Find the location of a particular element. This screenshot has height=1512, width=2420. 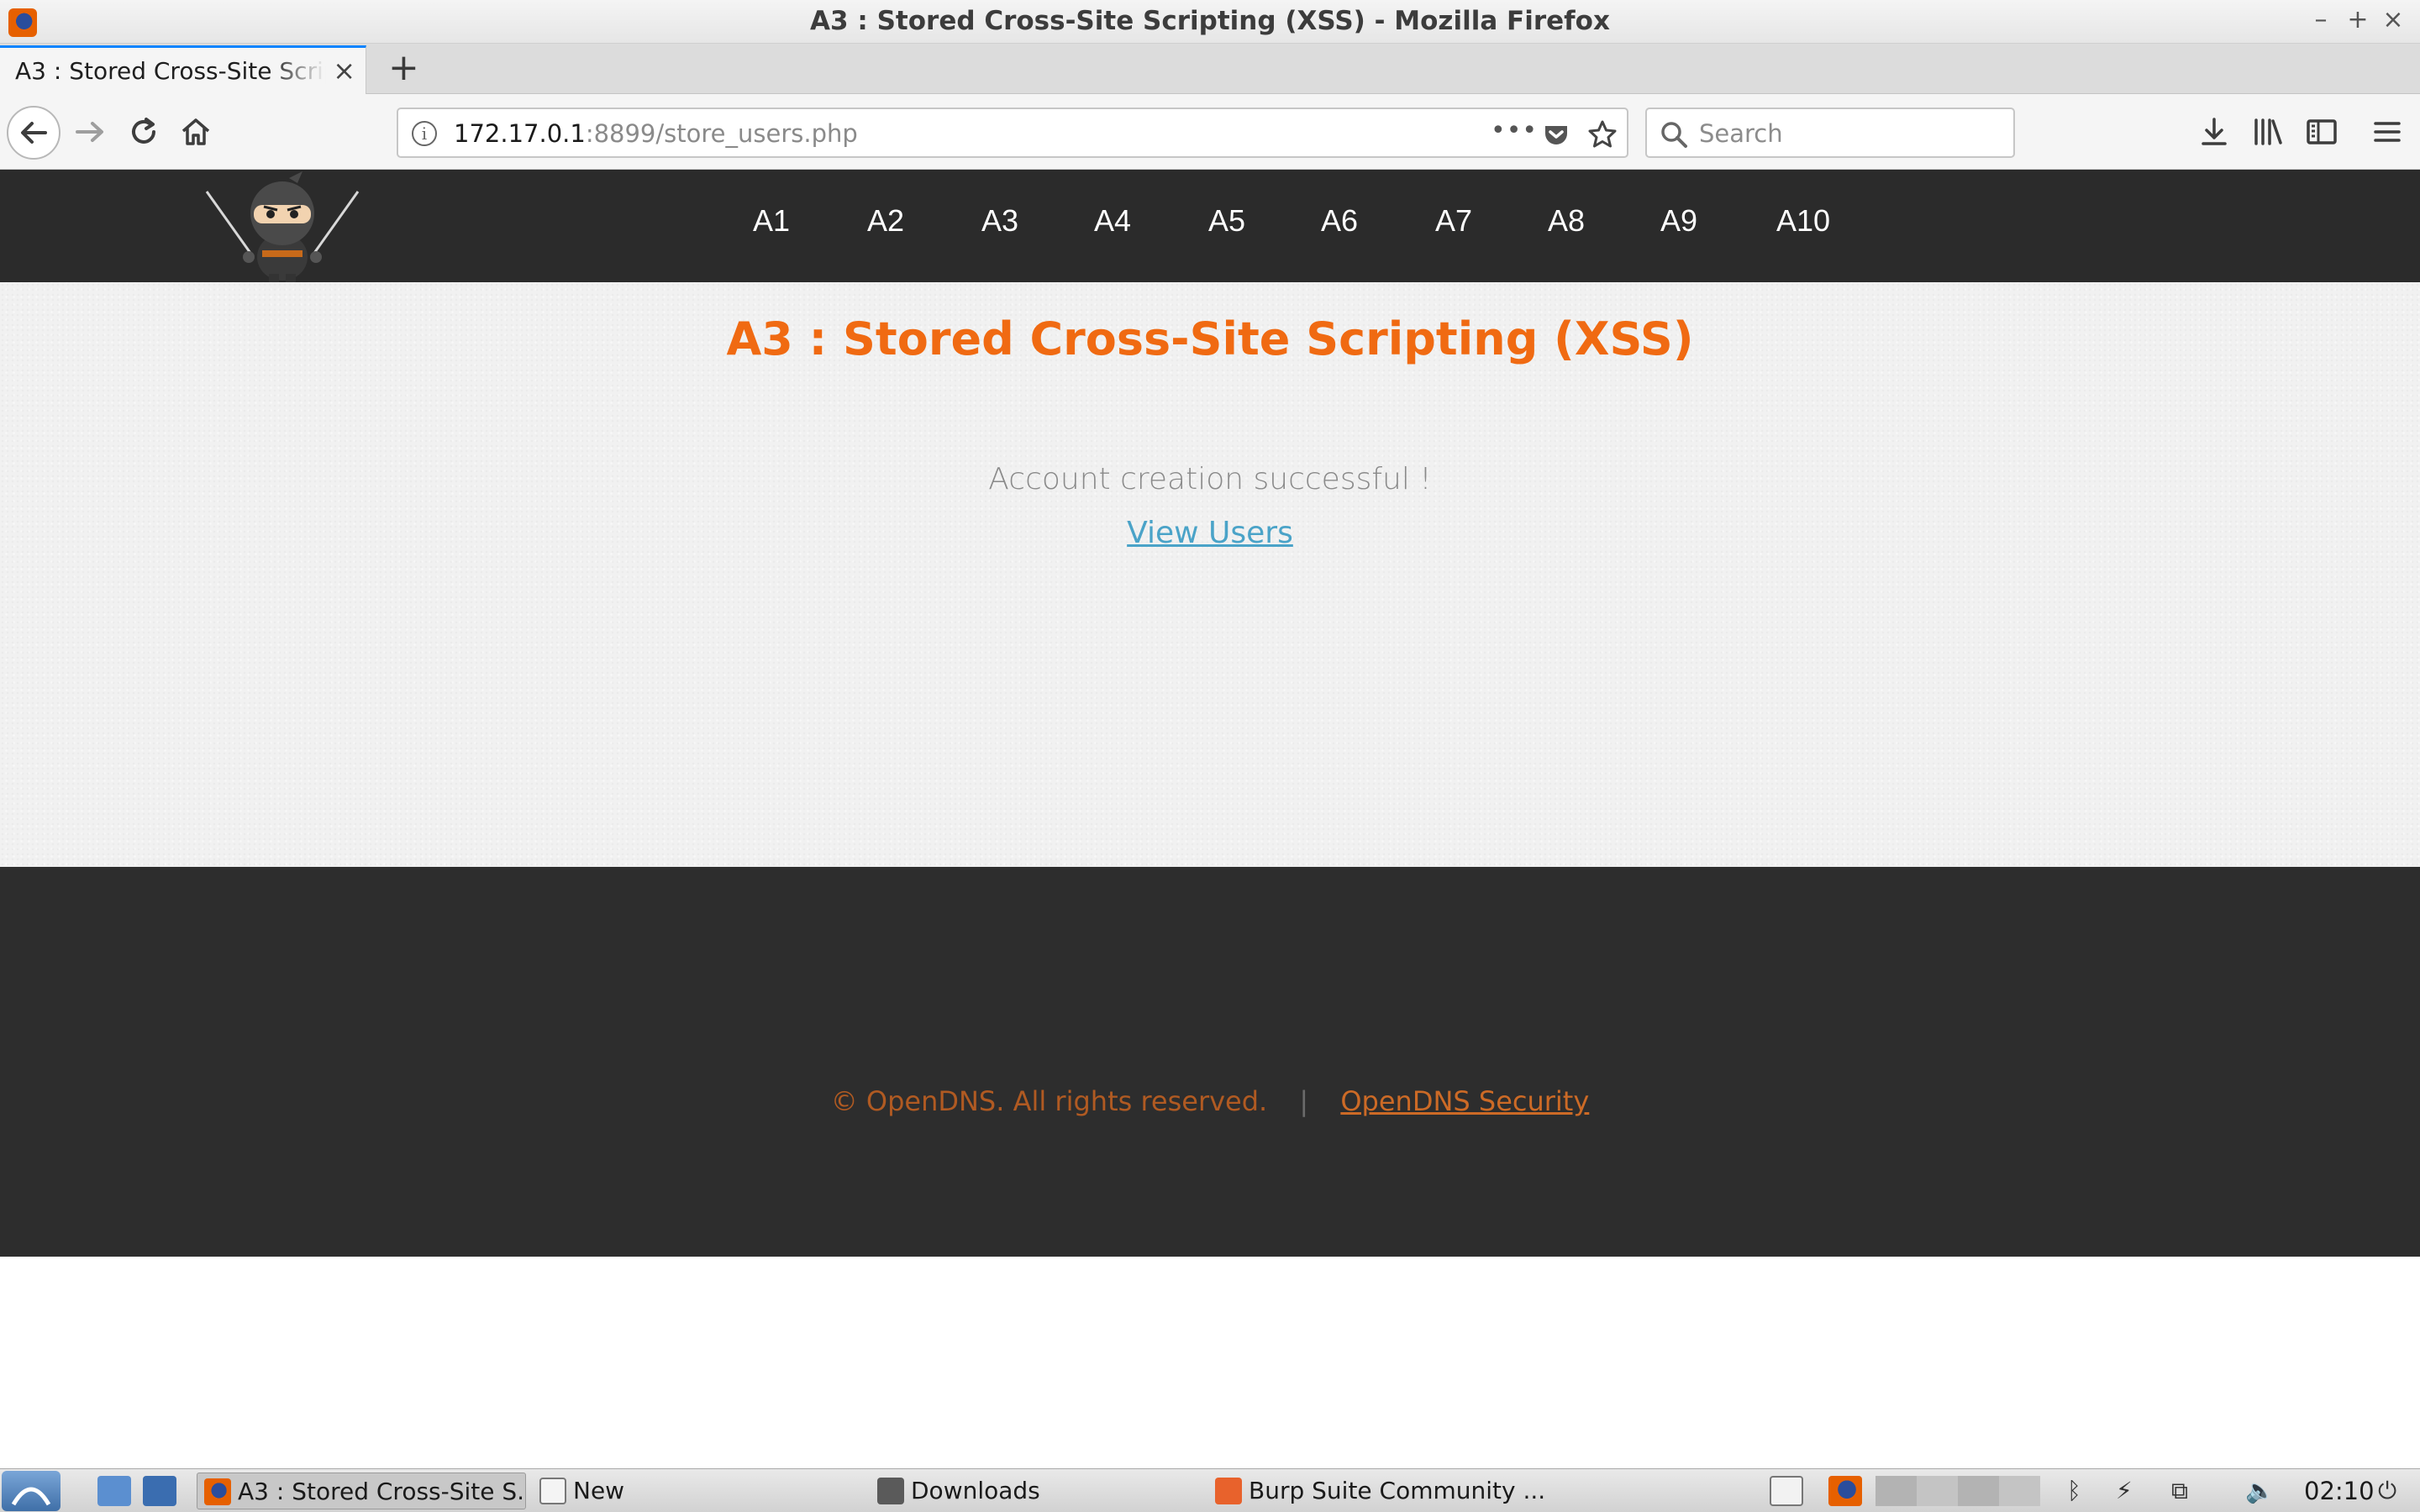

file-manager-launcher-icon is located at coordinates (114, 1491).